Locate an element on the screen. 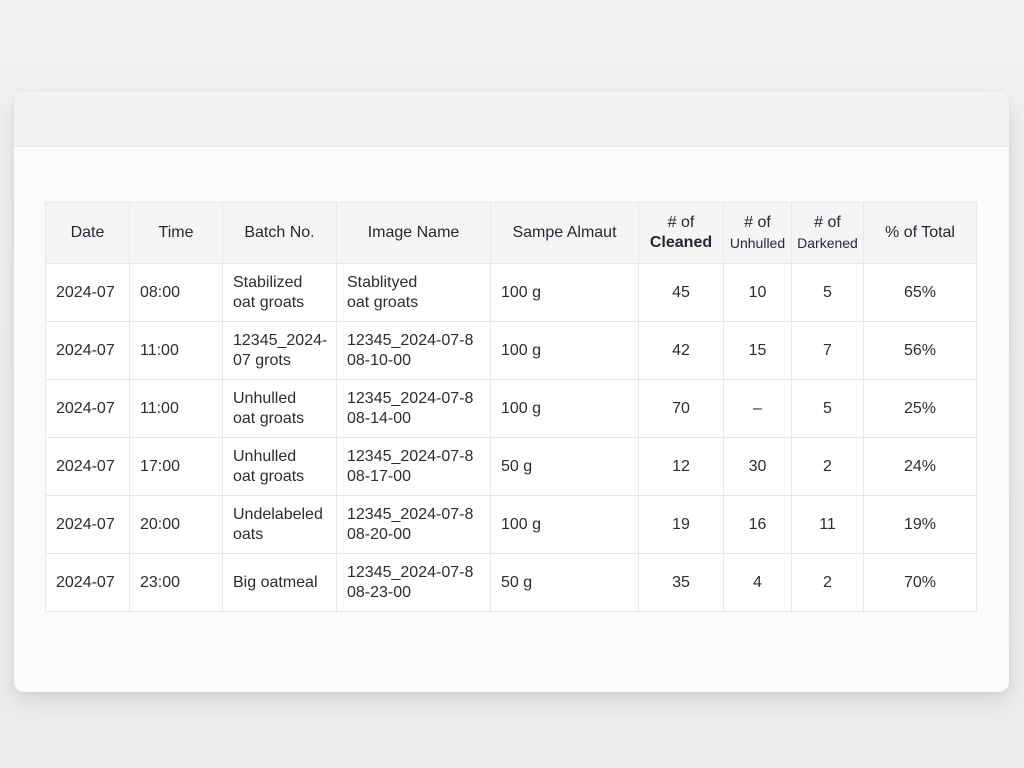 The width and height of the screenshot is (1024, 768). cell-cleaned: 12 is located at coordinates (681, 466).